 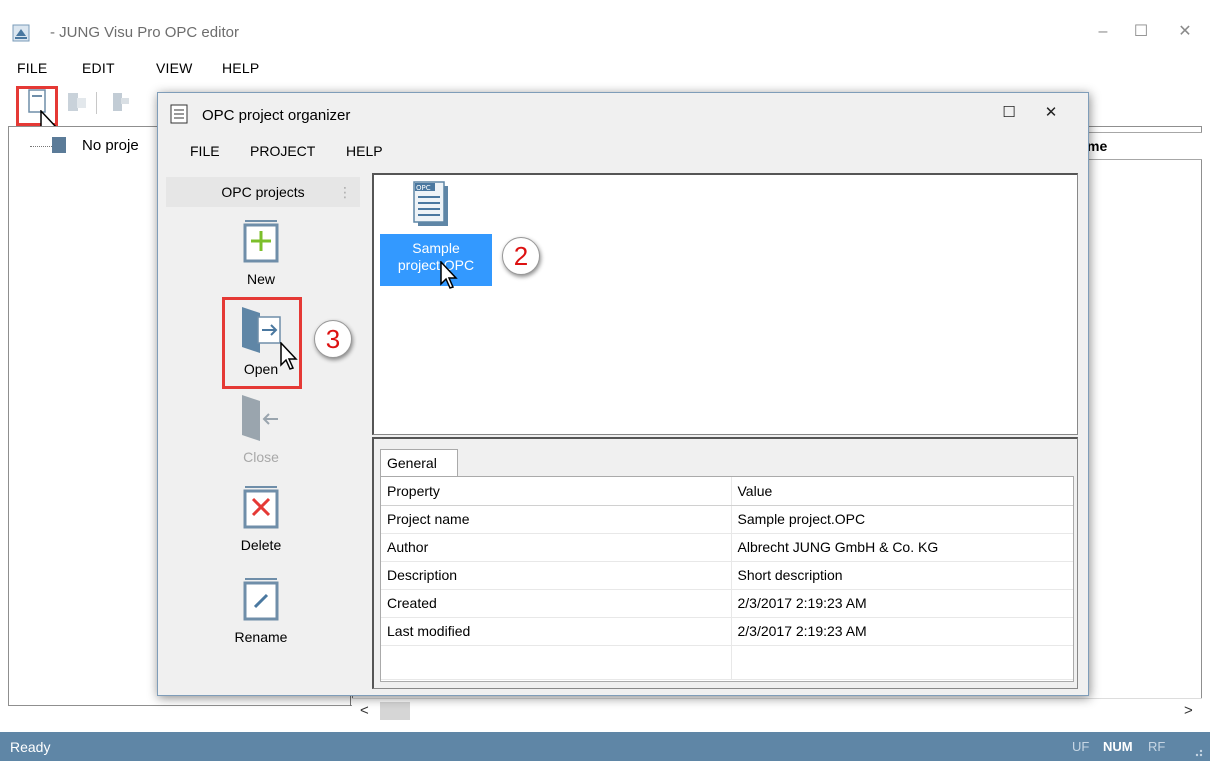 I want to click on open-disabled-icon, so click(x=77, y=102).